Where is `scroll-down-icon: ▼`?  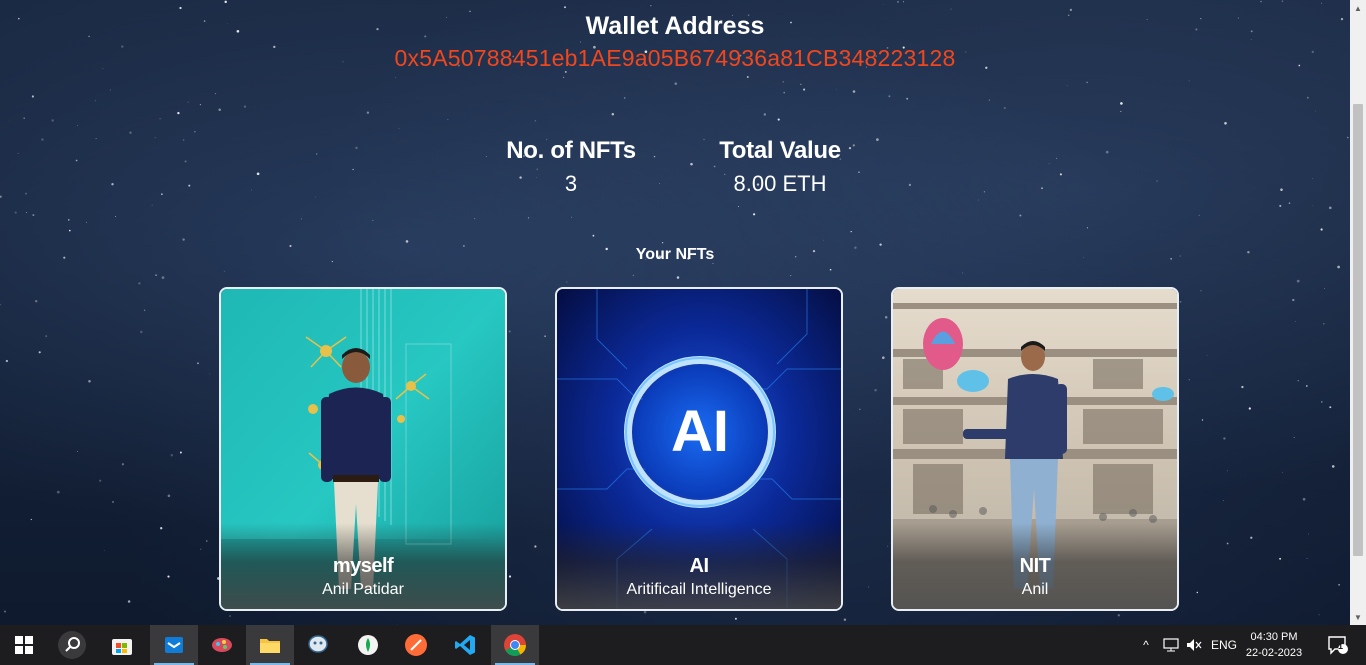
scroll-down-icon: ▼ is located at coordinates (1358, 617).